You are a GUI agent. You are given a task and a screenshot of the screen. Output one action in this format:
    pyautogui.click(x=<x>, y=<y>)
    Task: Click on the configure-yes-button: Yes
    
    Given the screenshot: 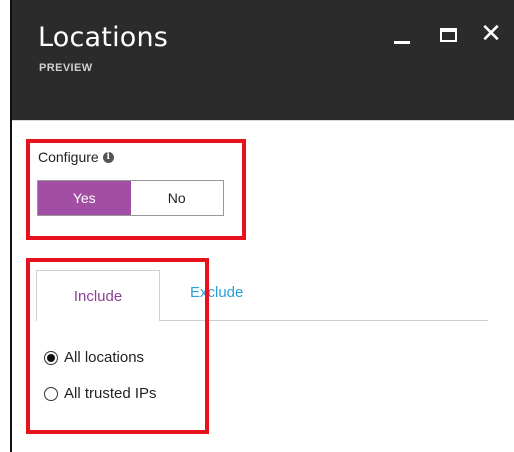 What is the action you would take?
    pyautogui.click(x=84, y=198)
    